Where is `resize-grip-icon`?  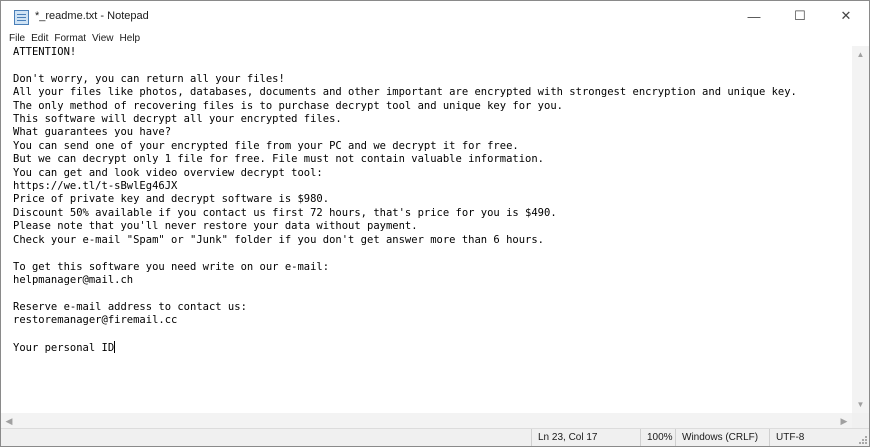 resize-grip-icon is located at coordinates (862, 439).